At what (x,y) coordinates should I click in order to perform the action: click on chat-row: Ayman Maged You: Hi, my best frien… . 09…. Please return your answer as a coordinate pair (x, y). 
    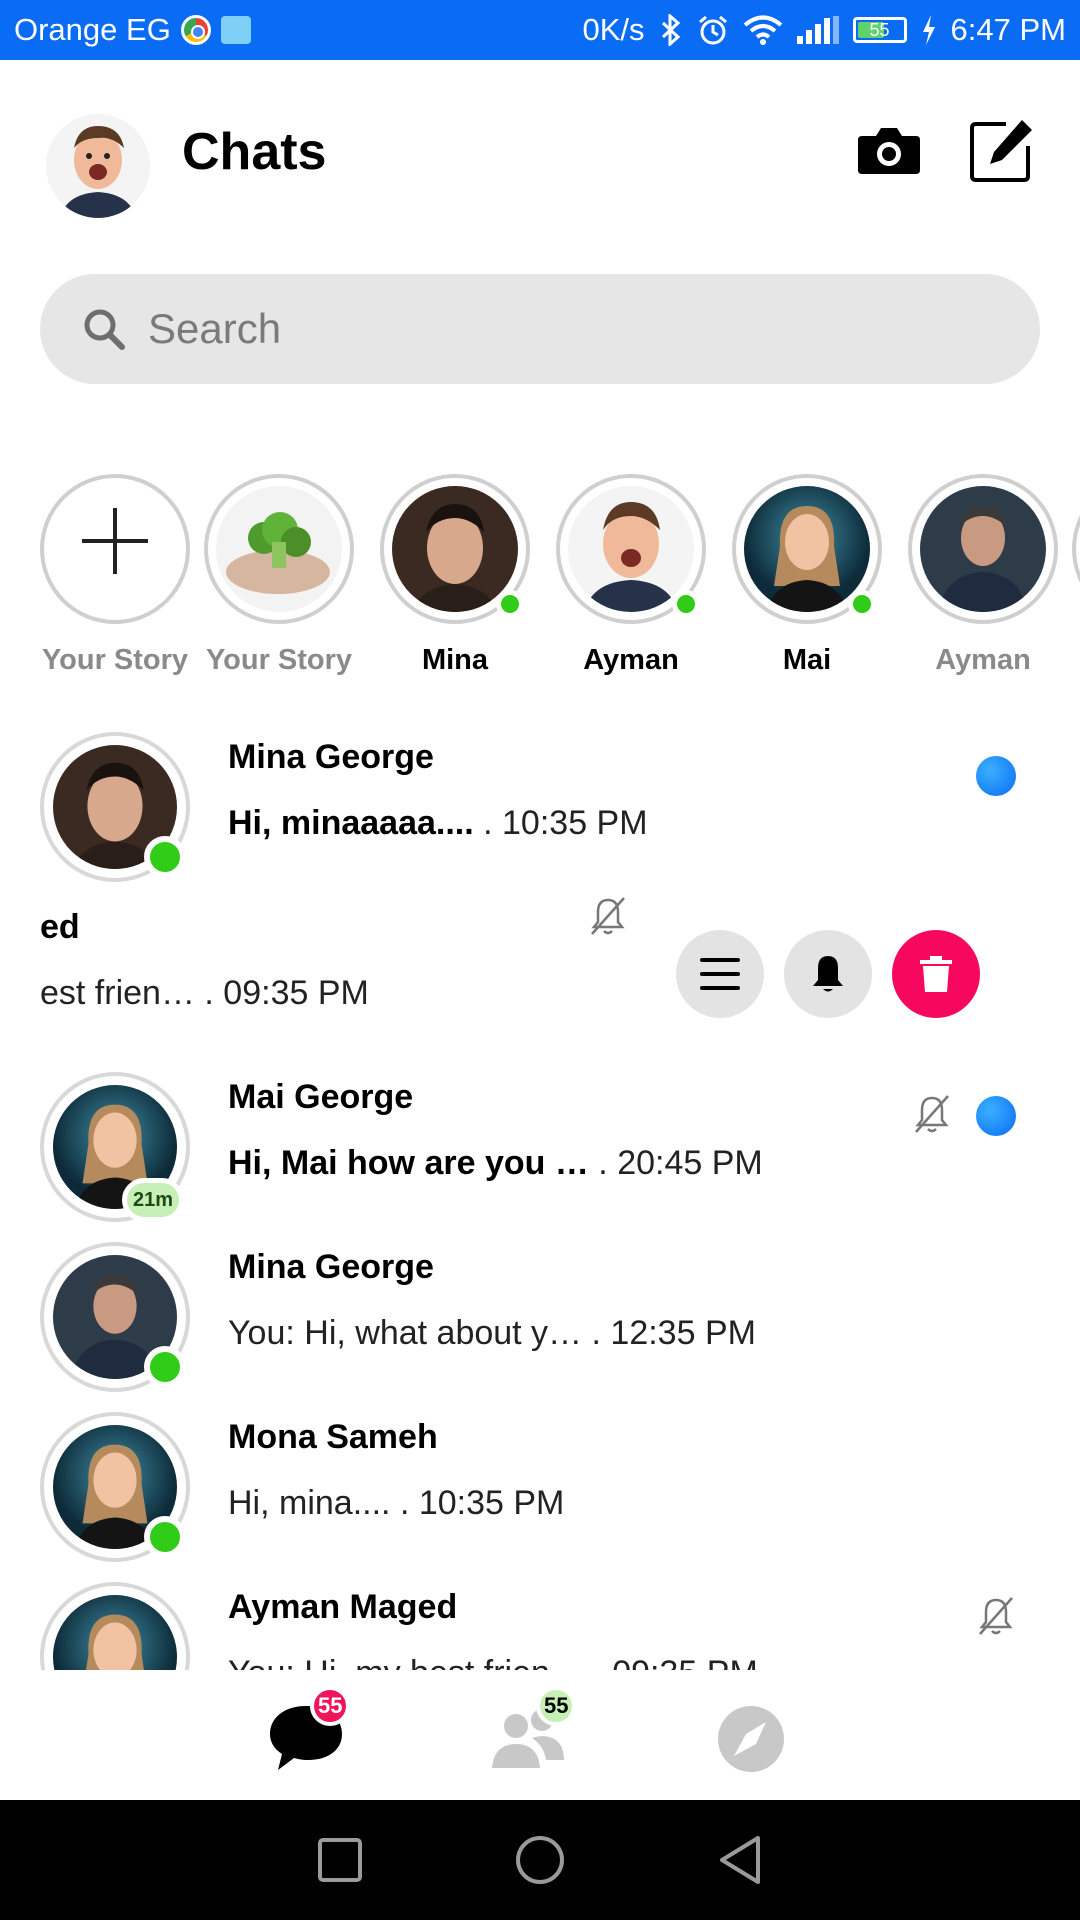
    Looking at the image, I should click on (540, 1619).